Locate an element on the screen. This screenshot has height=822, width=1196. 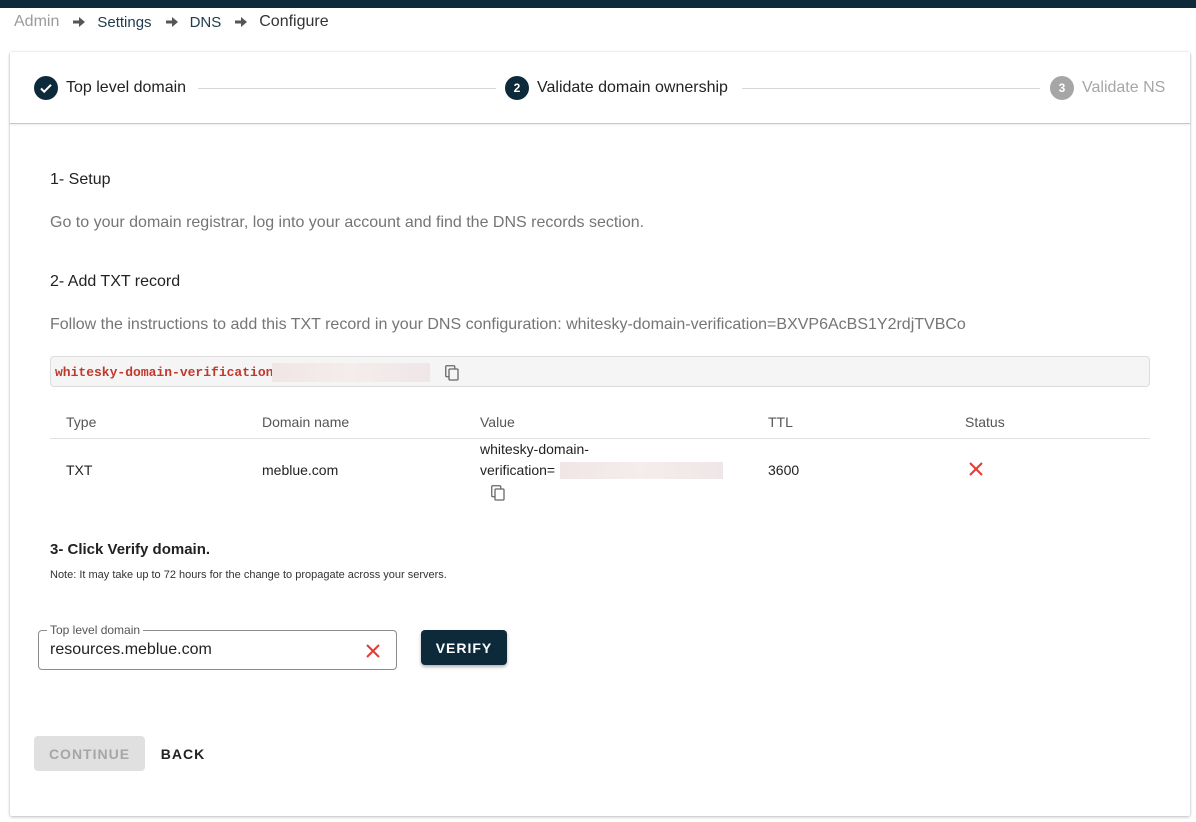
breadcrumb-admin: Admin is located at coordinates (36, 22).